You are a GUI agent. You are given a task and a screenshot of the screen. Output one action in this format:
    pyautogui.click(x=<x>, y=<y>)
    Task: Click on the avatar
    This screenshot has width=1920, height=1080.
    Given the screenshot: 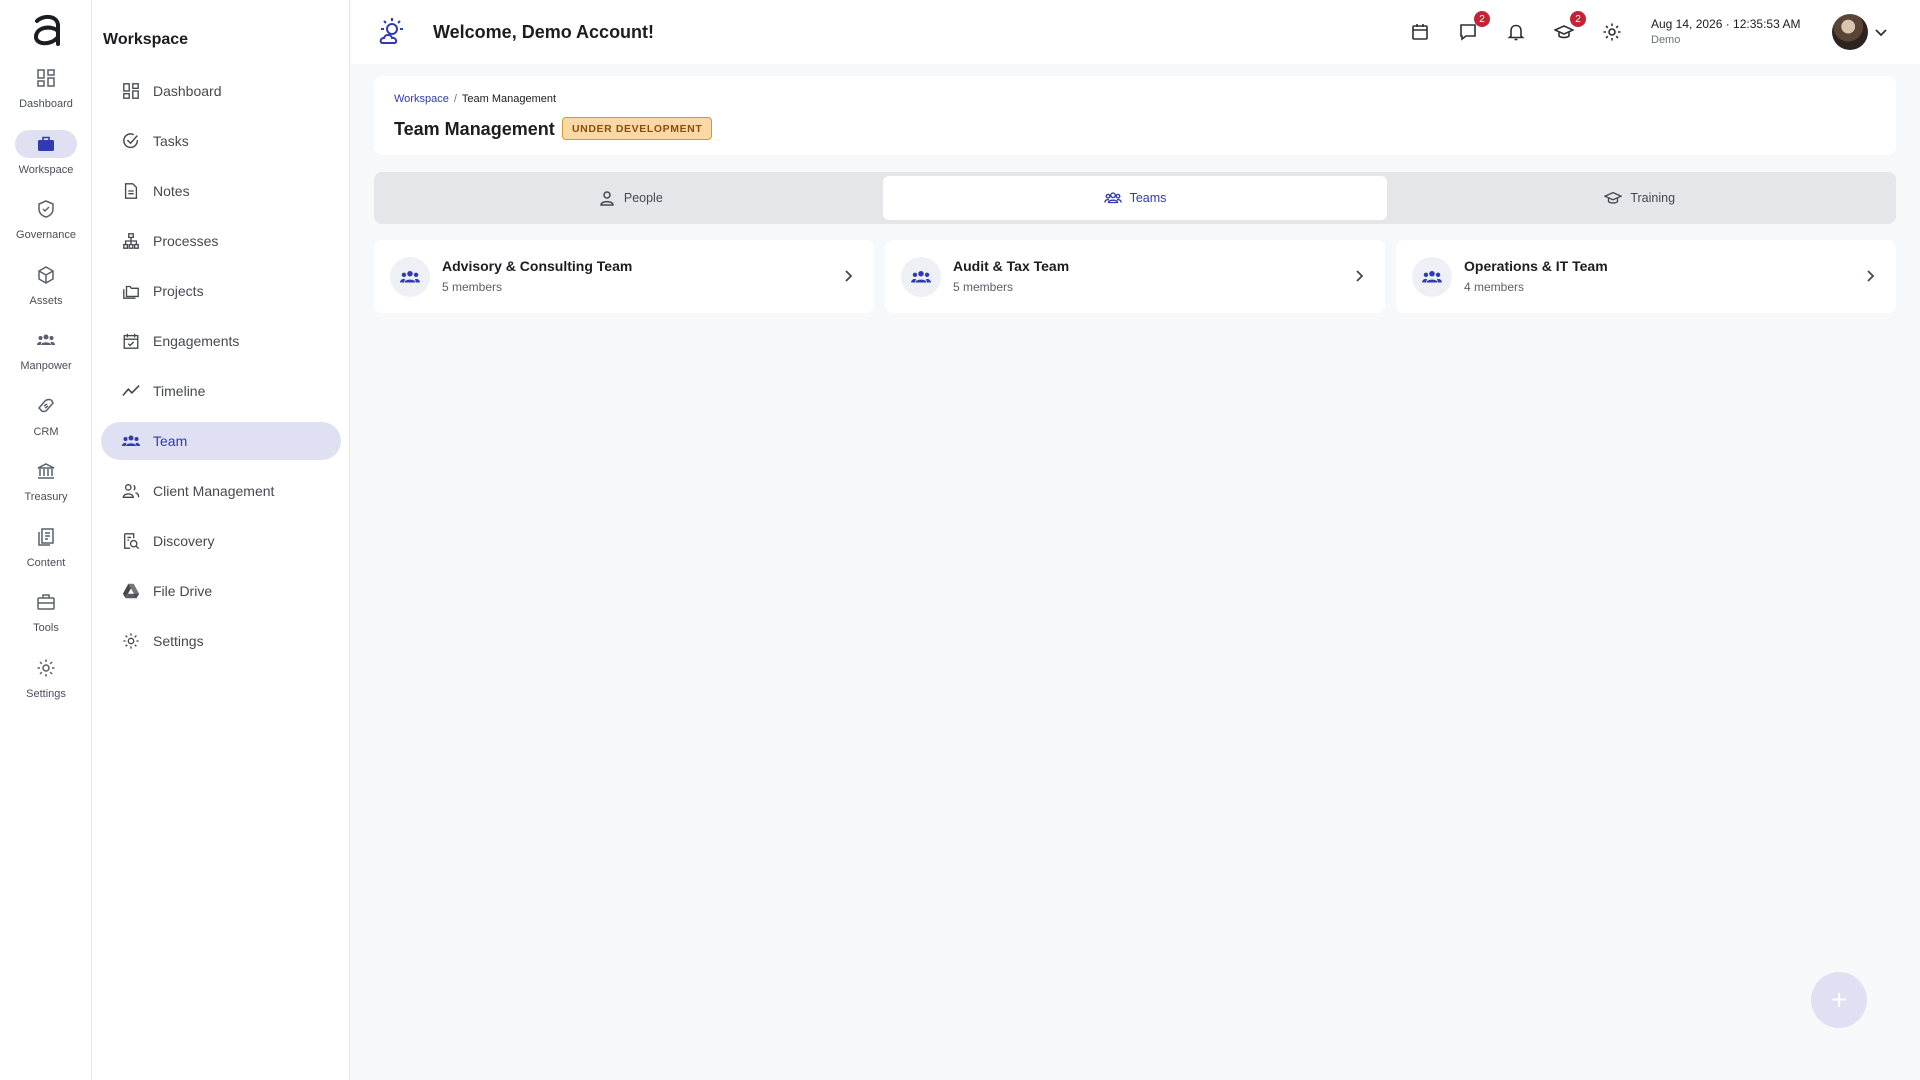 What is the action you would take?
    pyautogui.click(x=1850, y=32)
    